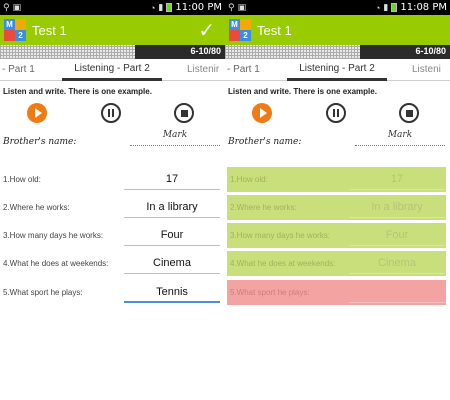  Describe the element at coordinates (336, 179) in the screenshot. I see `question-row-correct: 1.How old: 17` at that location.